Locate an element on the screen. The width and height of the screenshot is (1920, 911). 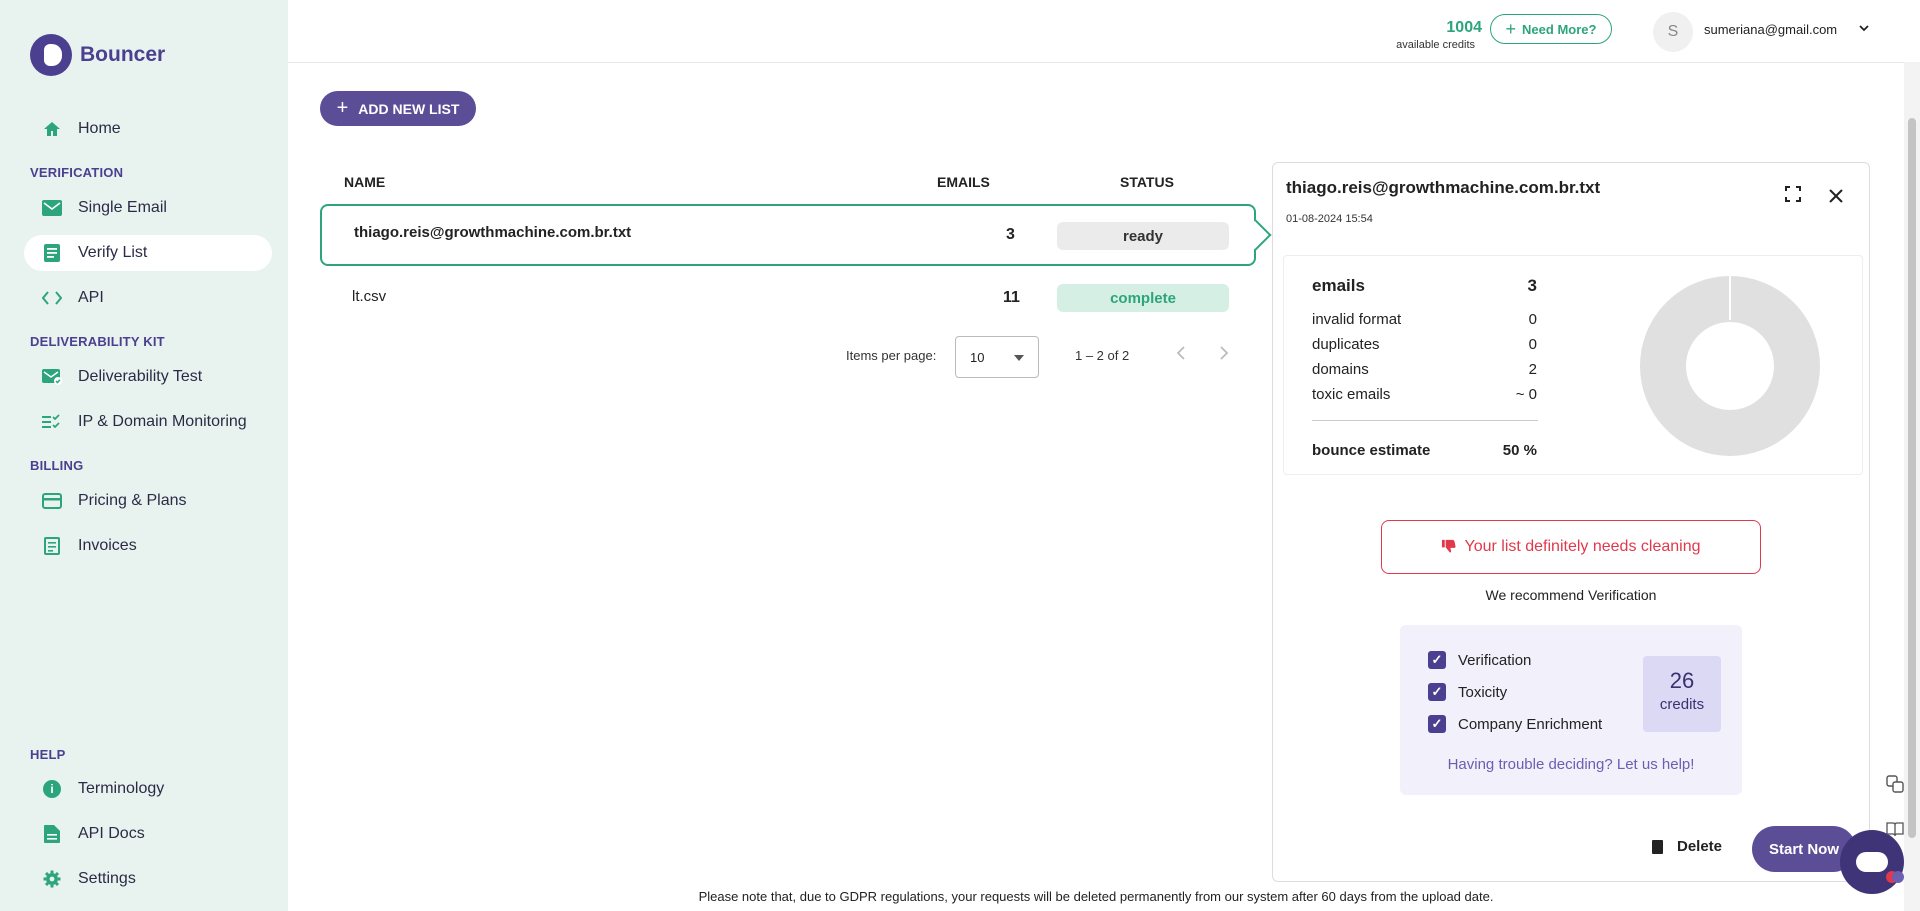
app-name: Bouncer is located at coordinates (123, 54).